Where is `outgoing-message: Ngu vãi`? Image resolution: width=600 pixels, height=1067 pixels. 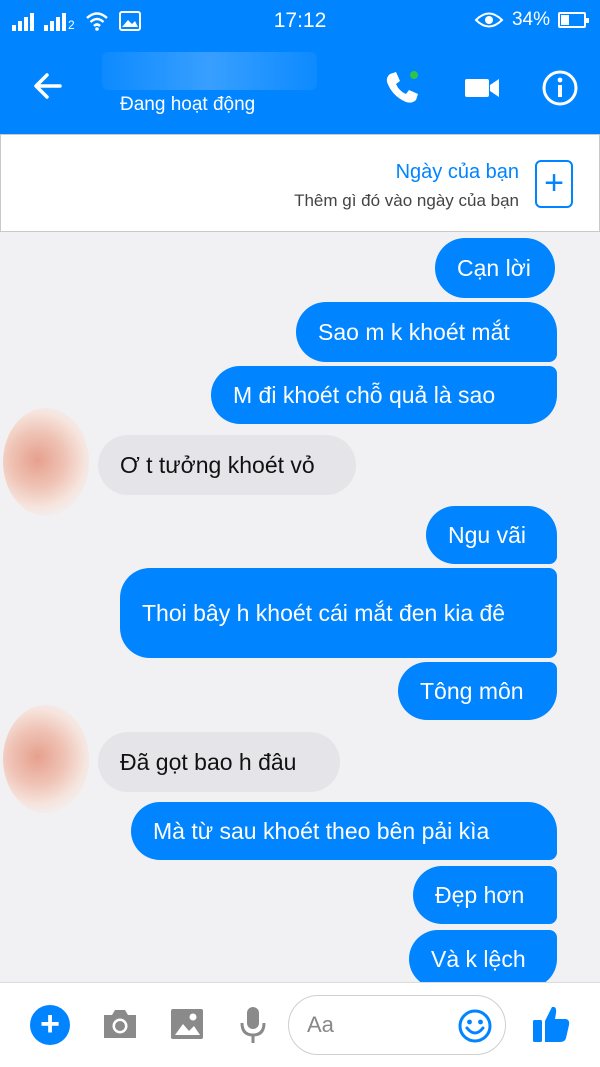
outgoing-message: Ngu vãi is located at coordinates (491, 535).